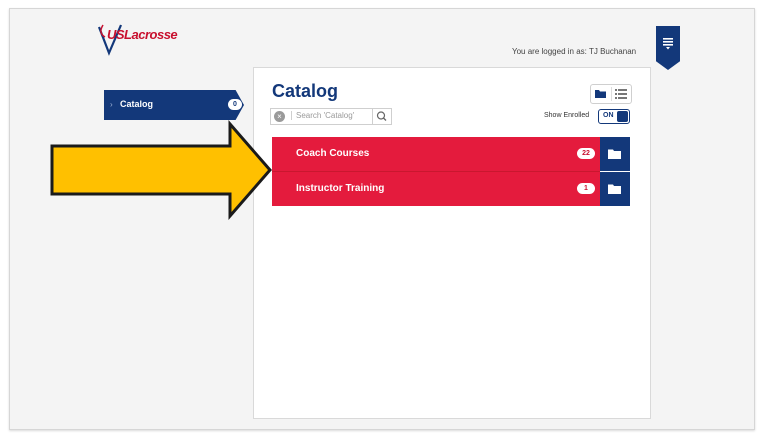 This screenshot has height=433, width=763. Describe the element at coordinates (451, 154) in the screenshot. I see `catalog-row-coach-courses: Coach Courses 22` at that location.